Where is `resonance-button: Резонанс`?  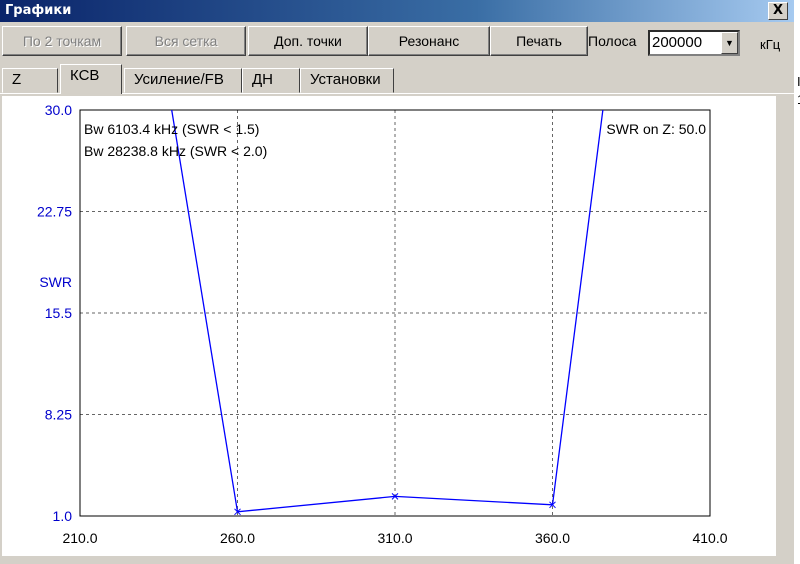
resonance-button: Резонанс is located at coordinates (429, 41).